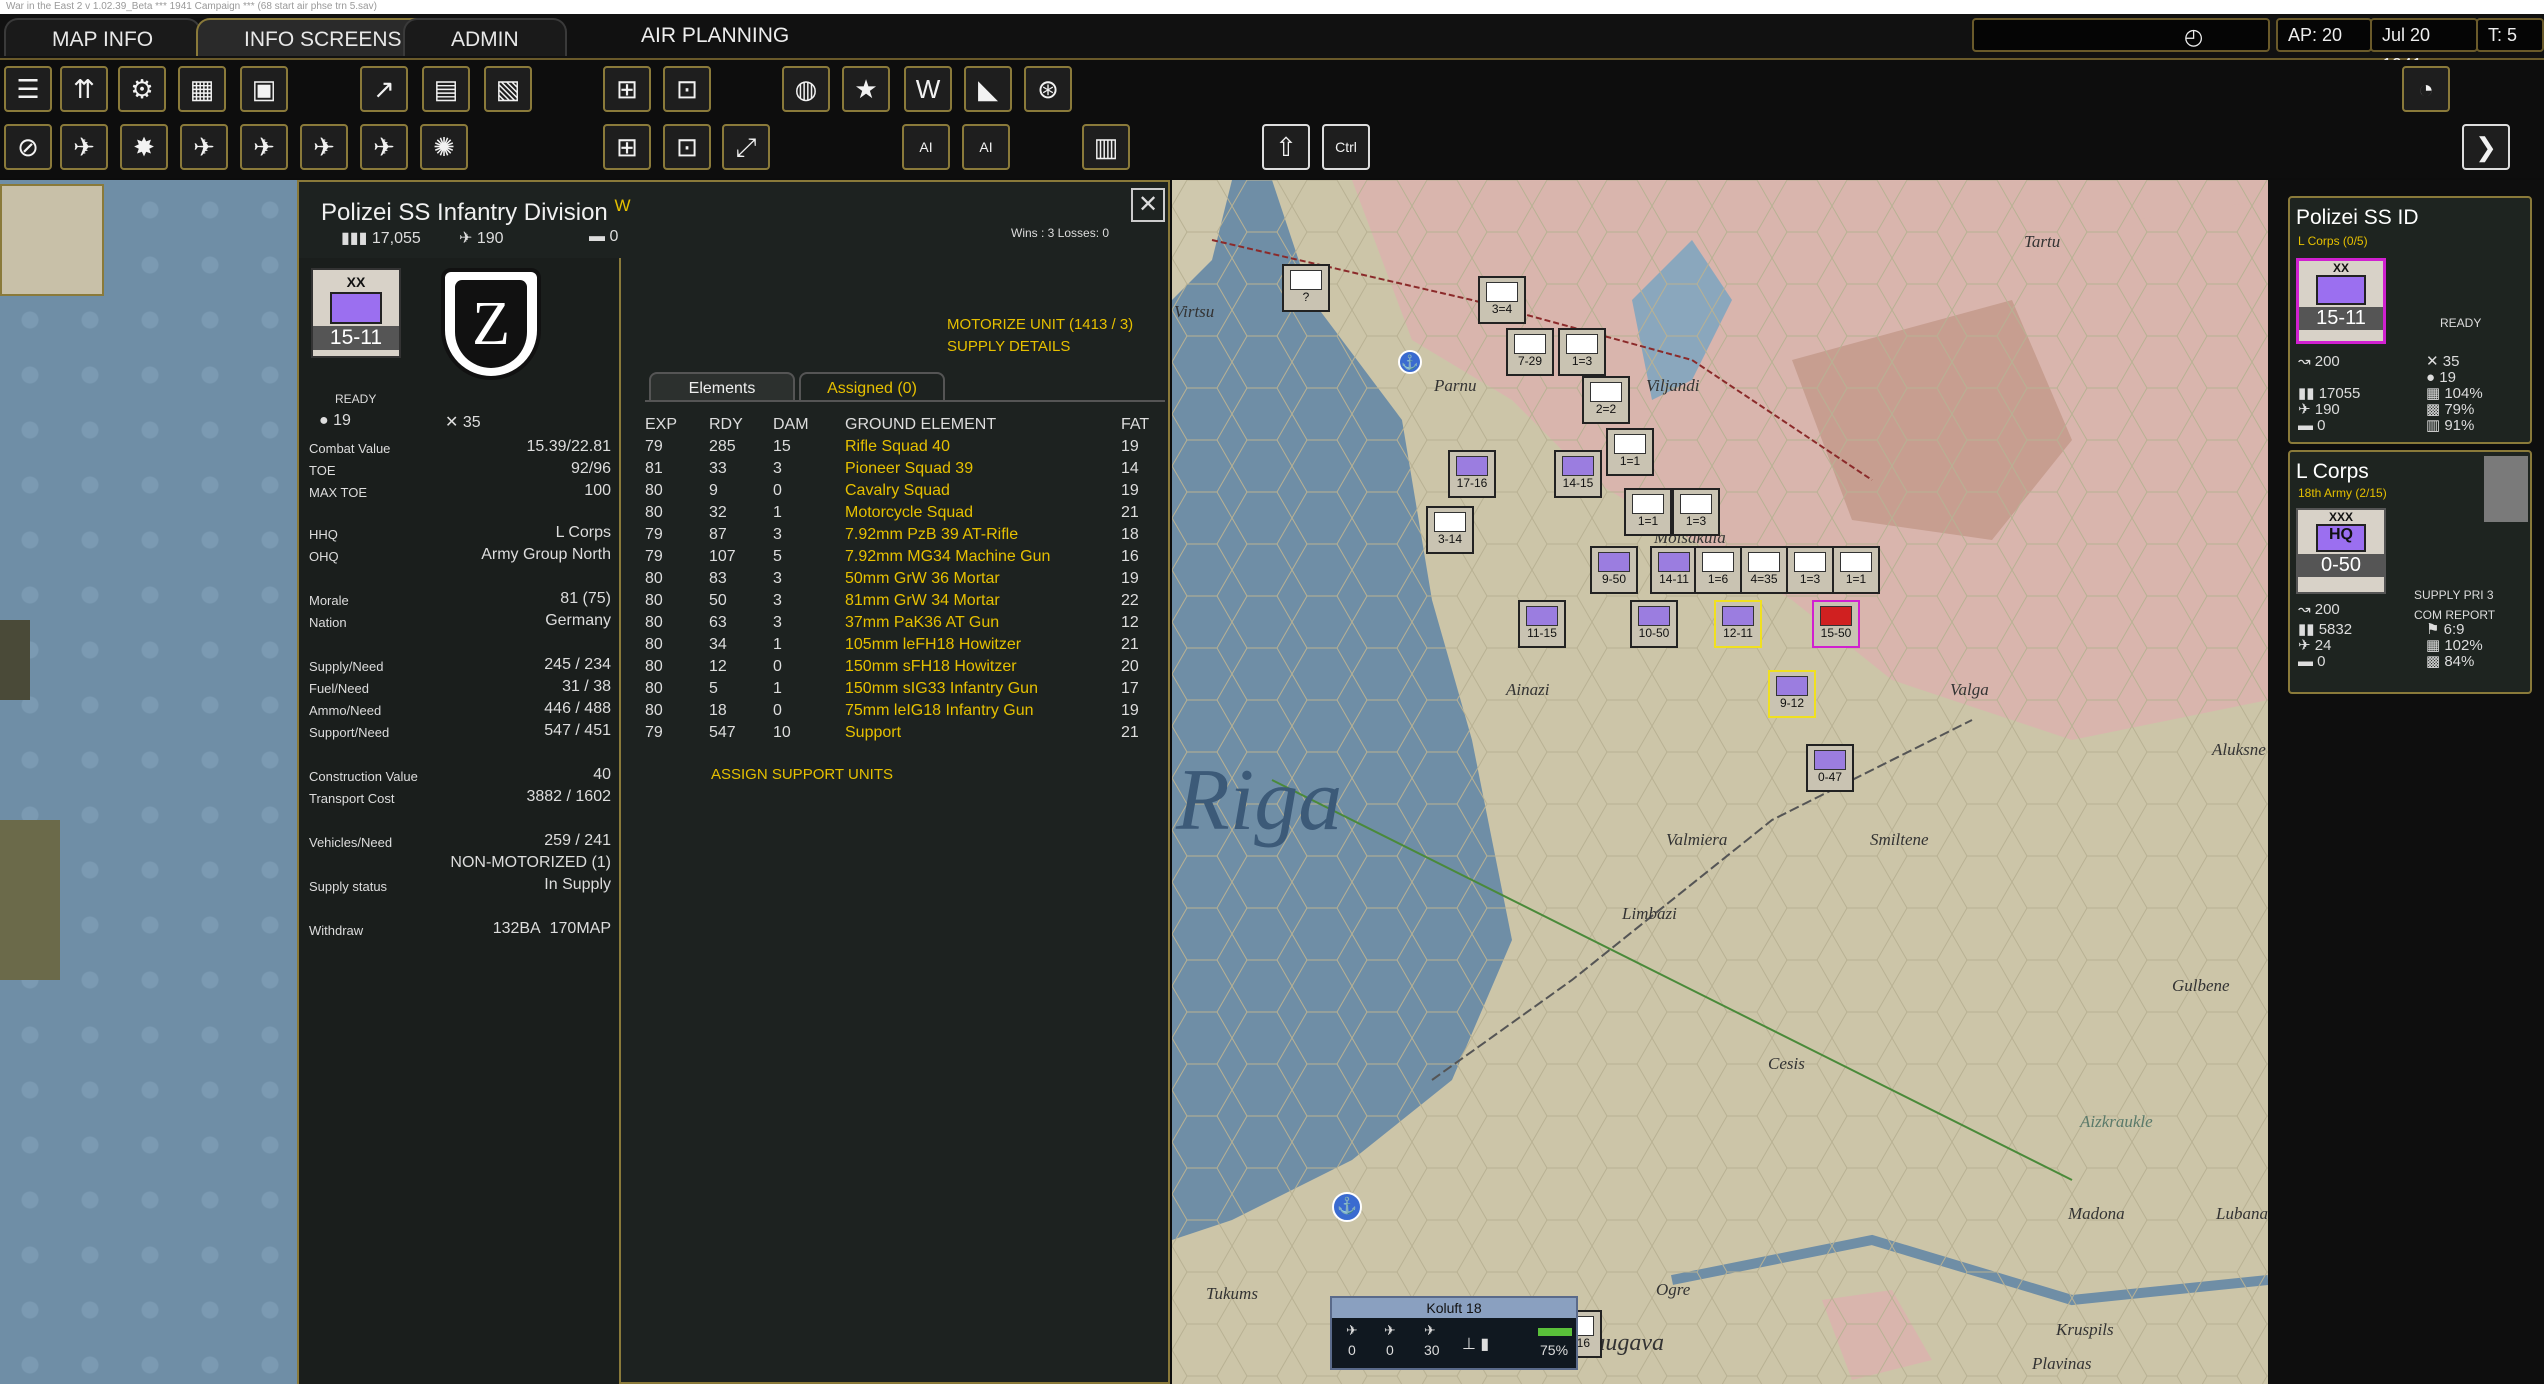  Describe the element at coordinates (1836, 624) in the screenshot. I see `unit-counter: 15-50` at that location.